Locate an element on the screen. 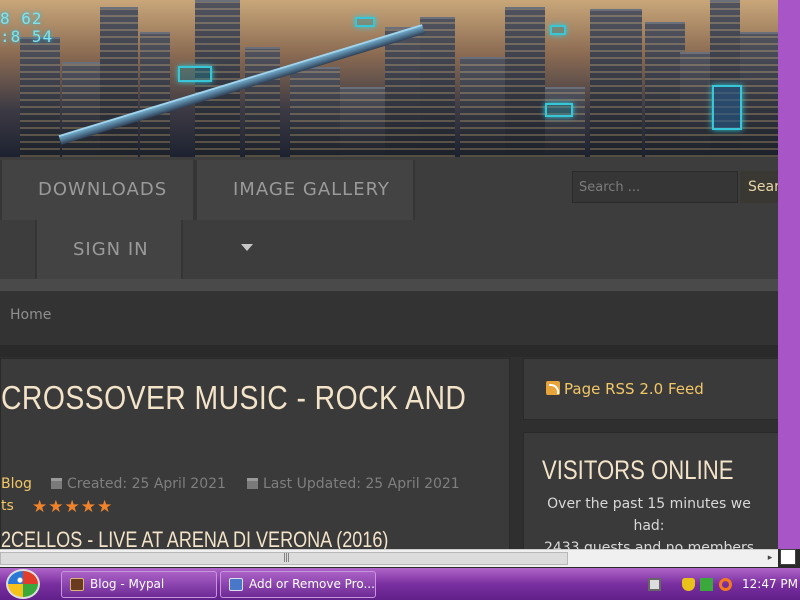 This screenshot has width=800, height=600. article-title: CROSSOVER MUSIC - ROCK AND is located at coordinates (233, 398).